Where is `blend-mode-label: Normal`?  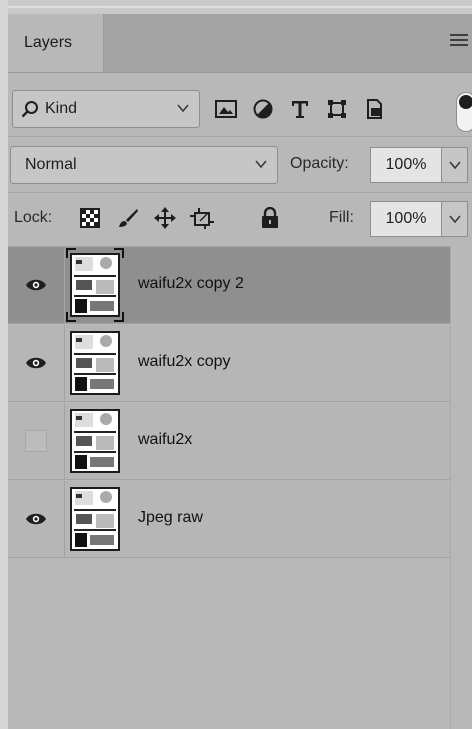 blend-mode-label: Normal is located at coordinates (51, 164).